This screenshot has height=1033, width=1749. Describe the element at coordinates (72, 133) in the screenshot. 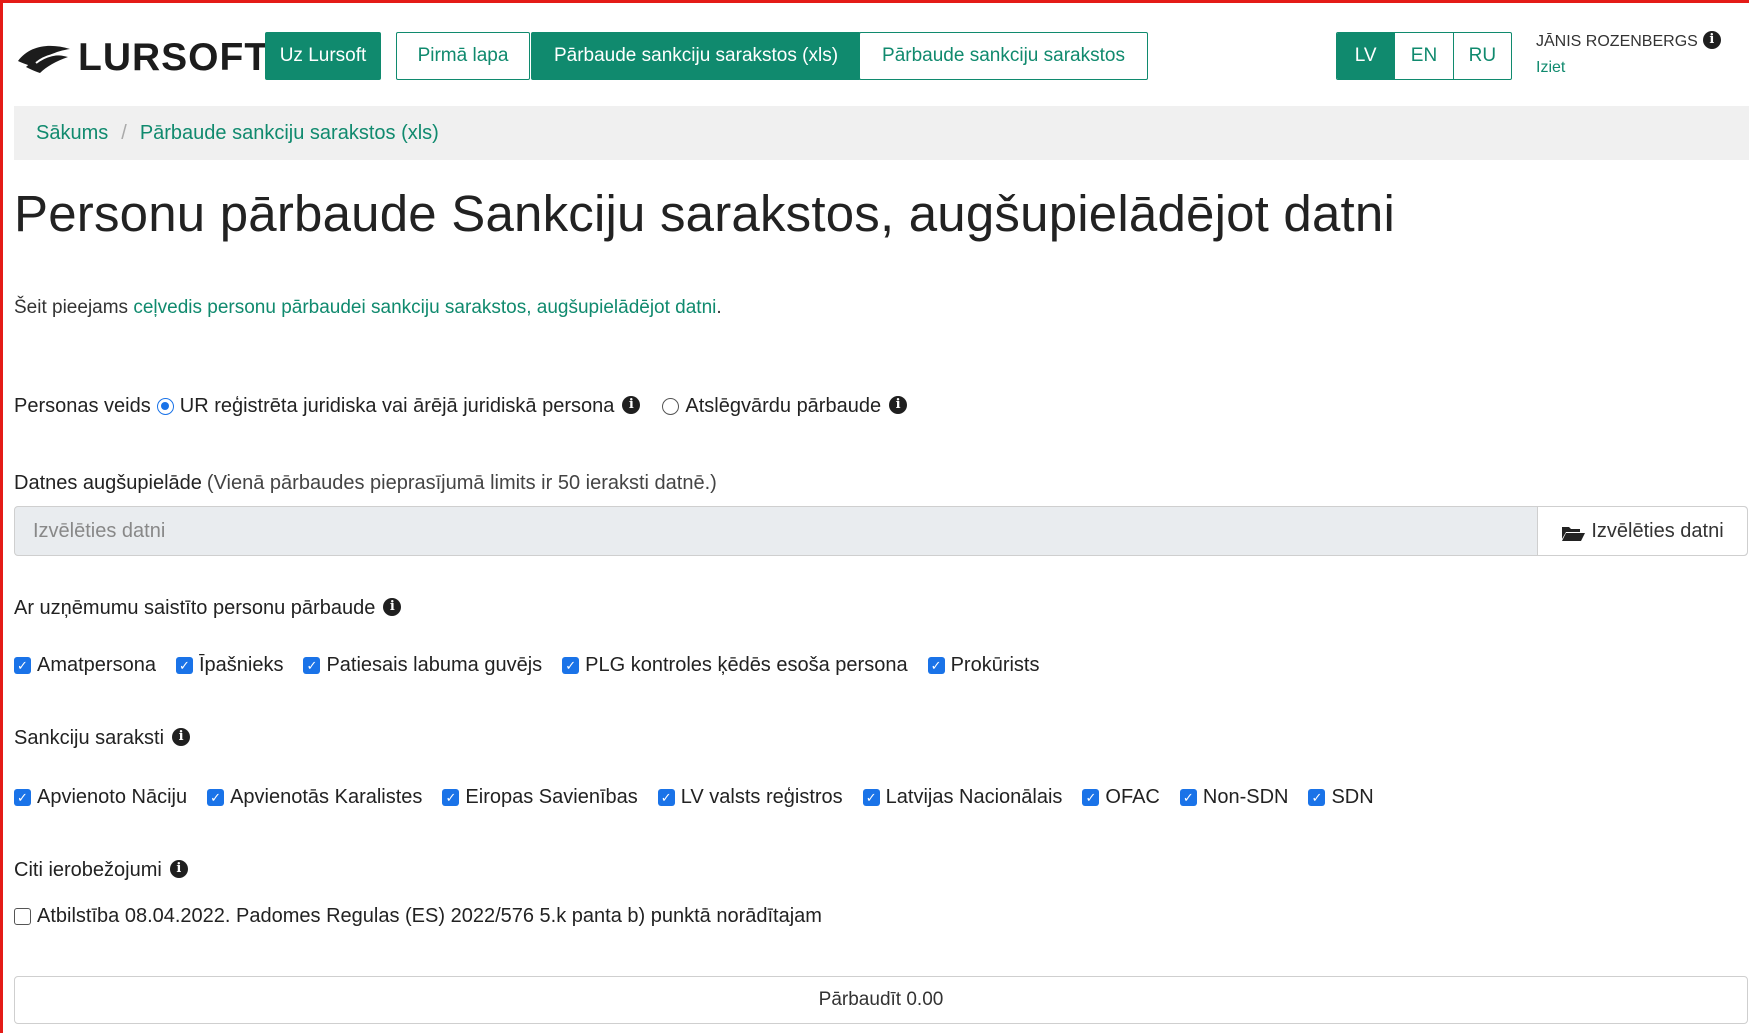

I see `breadcrumb-home: Sākums` at that location.